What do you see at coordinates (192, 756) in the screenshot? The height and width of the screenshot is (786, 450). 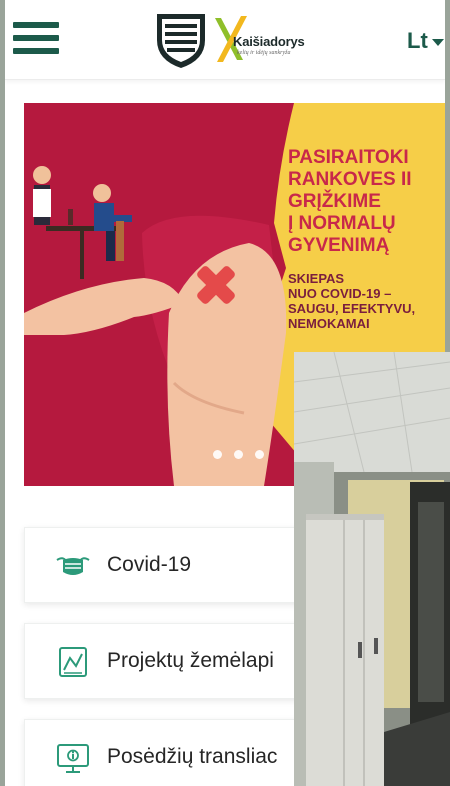 I see `quick-link-label: Posėdžių transliac` at bounding box center [192, 756].